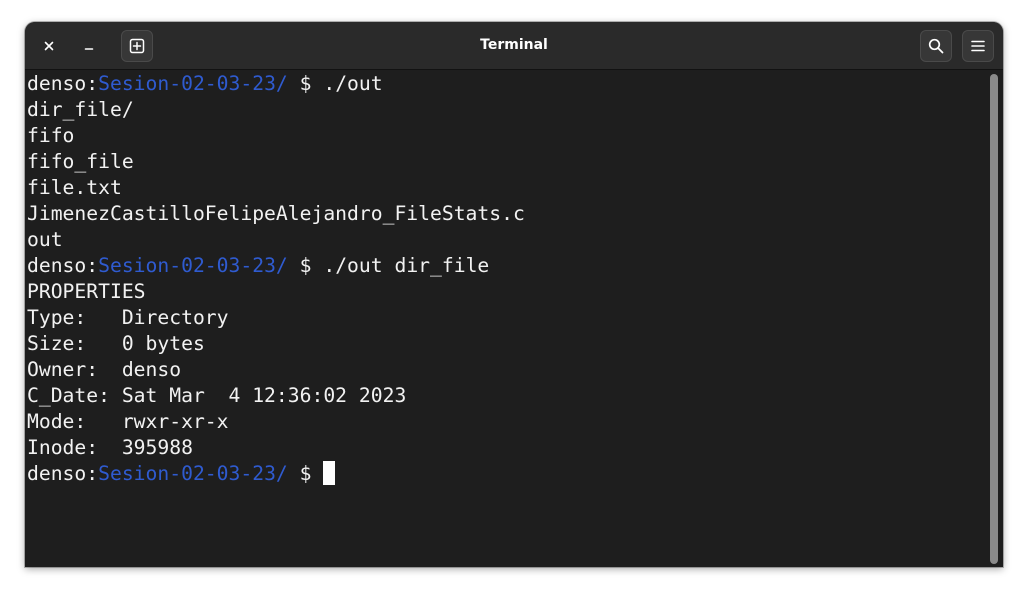 This screenshot has width=1028, height=595. I want to click on close-button, so click(49, 46).